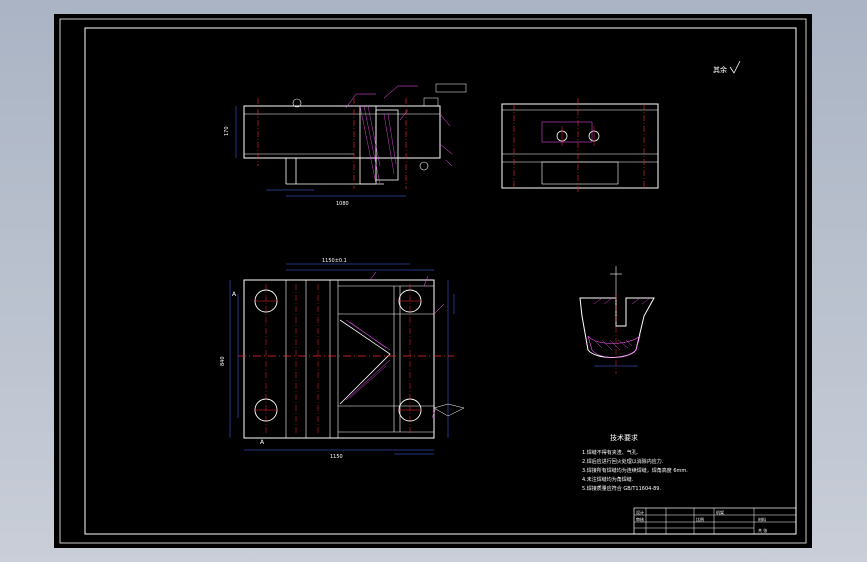  What do you see at coordinates (580, 146) in the screenshot?
I see `side-view` at bounding box center [580, 146].